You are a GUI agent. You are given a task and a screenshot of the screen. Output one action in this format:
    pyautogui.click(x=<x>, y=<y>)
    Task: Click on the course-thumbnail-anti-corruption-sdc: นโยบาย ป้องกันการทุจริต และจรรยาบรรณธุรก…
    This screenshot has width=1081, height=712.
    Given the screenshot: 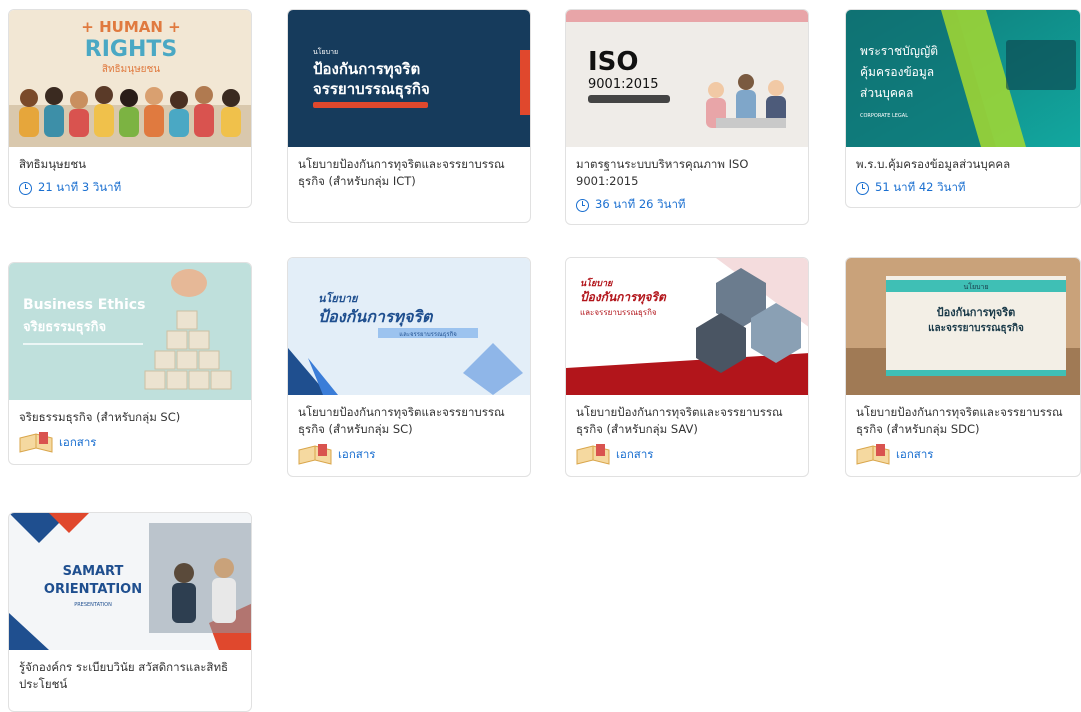 What is the action you would take?
    pyautogui.click(x=963, y=326)
    